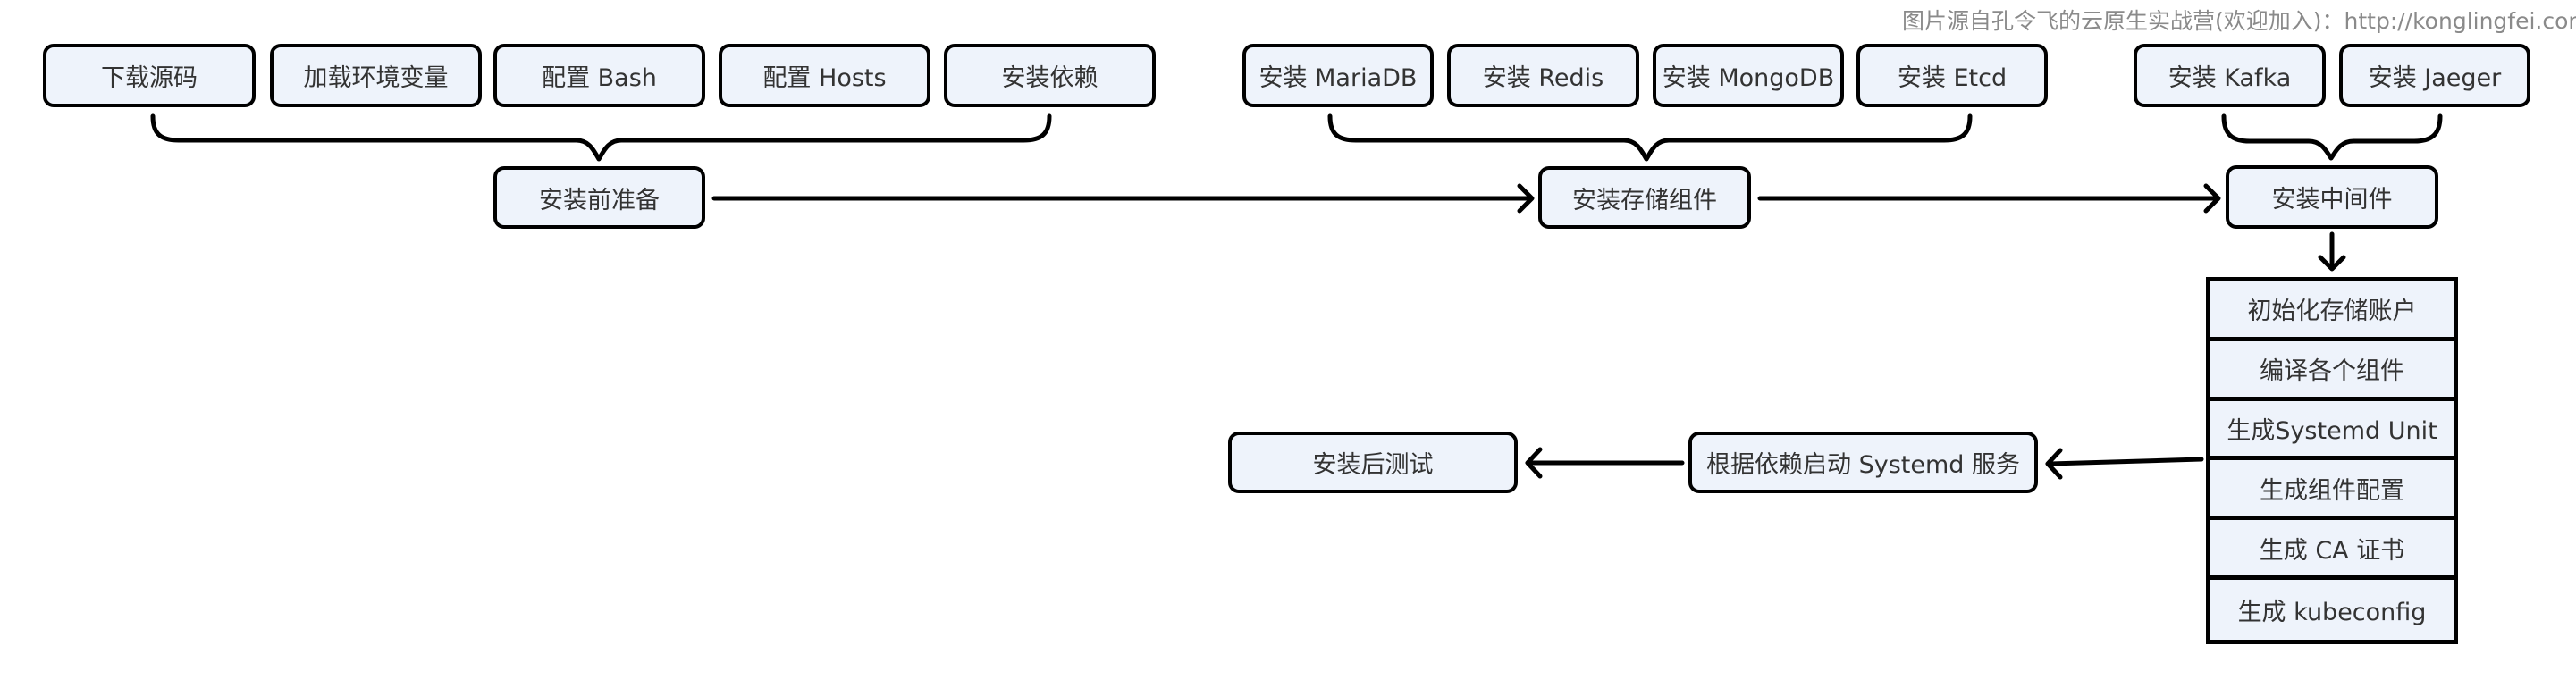 This screenshot has width=2576, height=688. I want to click on brace-prep, so click(601, 137).